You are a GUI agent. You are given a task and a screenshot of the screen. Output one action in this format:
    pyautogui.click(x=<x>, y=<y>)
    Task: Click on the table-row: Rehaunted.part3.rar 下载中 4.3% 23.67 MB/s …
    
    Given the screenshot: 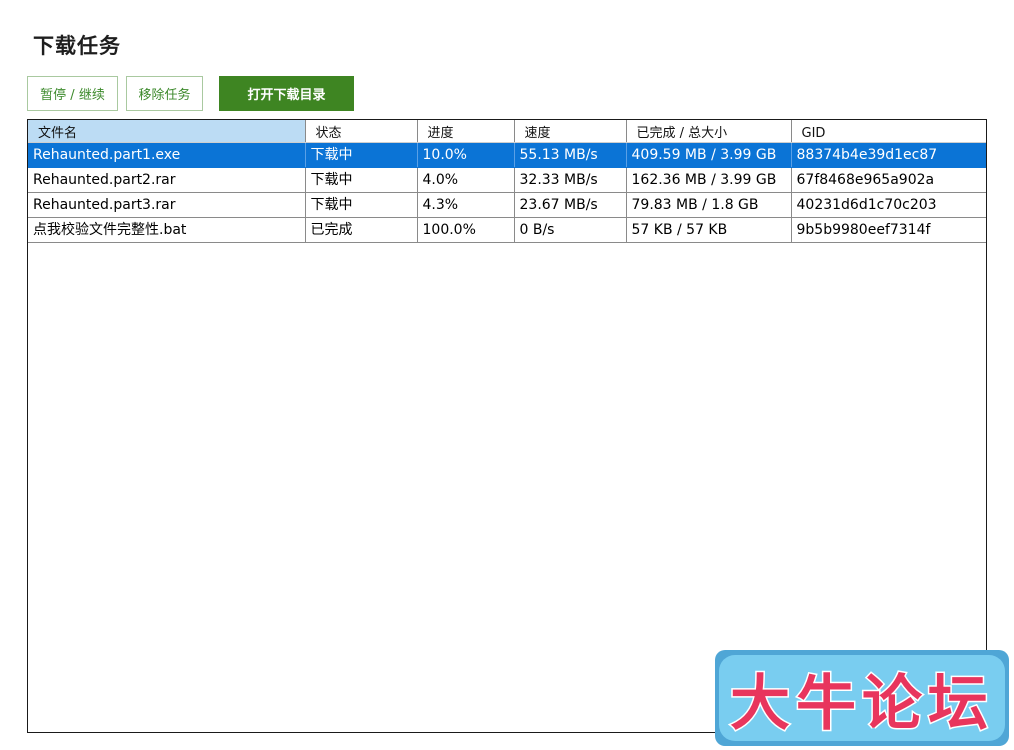 What is the action you would take?
    pyautogui.click(x=507, y=205)
    